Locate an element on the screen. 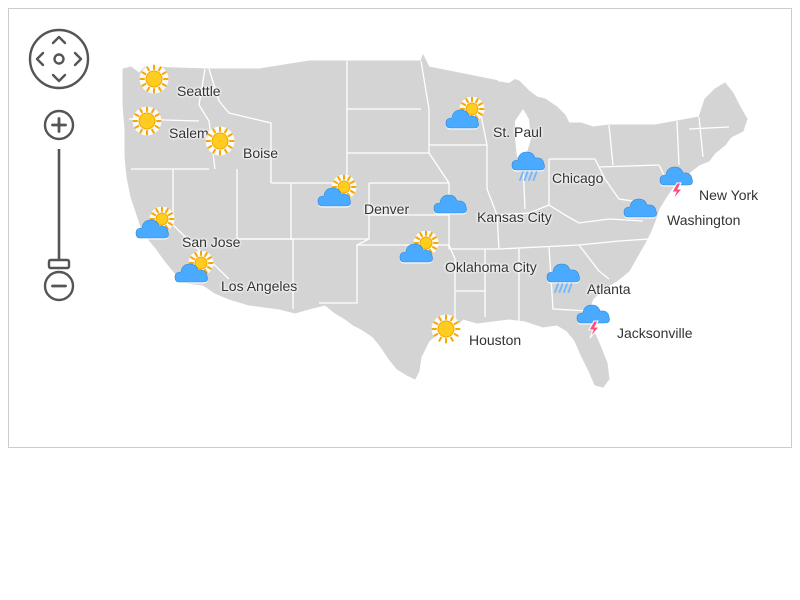 The image size is (800, 600). city-label-boise: Boise is located at coordinates (261, 153).